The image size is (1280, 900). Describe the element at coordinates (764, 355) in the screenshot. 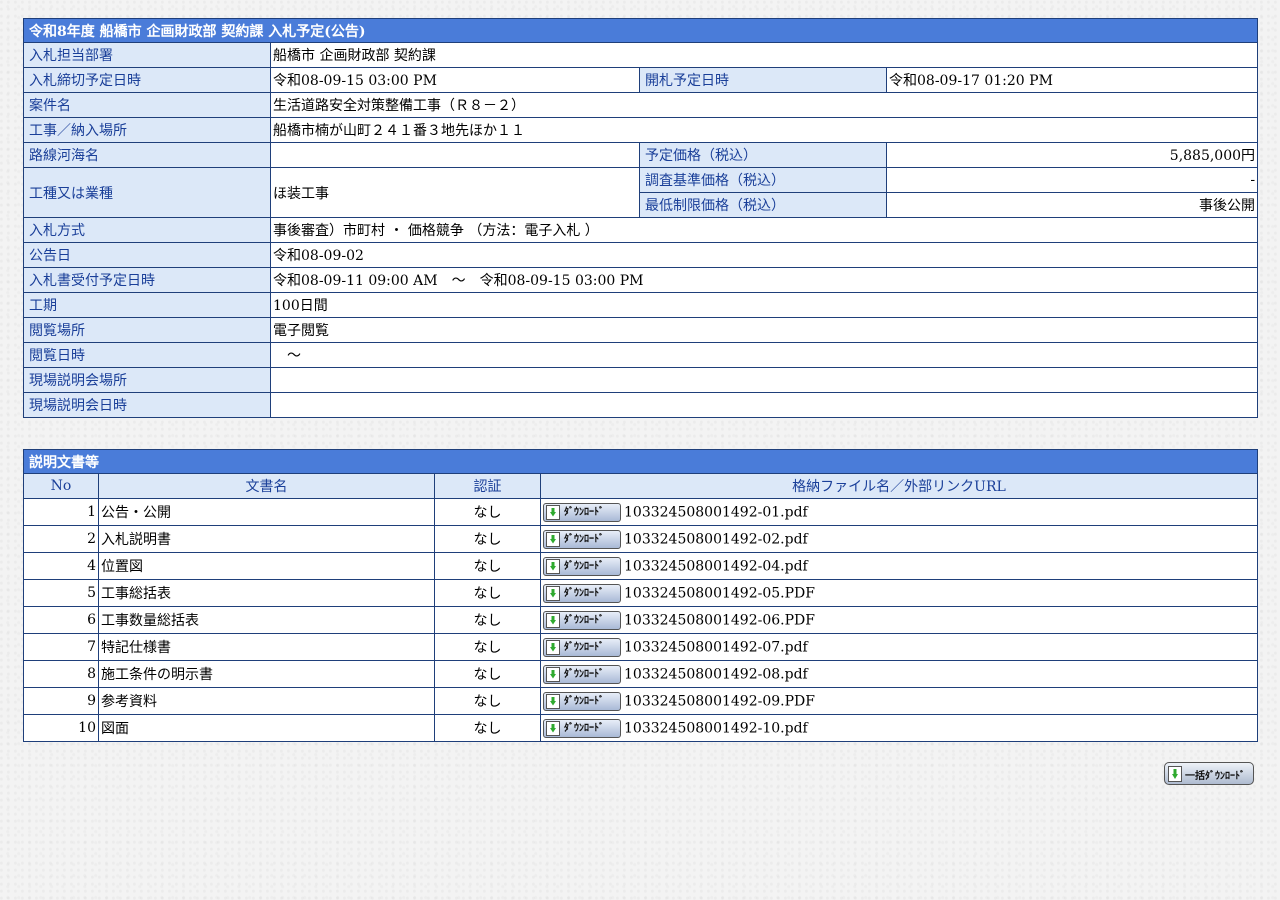

I see `viewing-date-value: ～` at that location.